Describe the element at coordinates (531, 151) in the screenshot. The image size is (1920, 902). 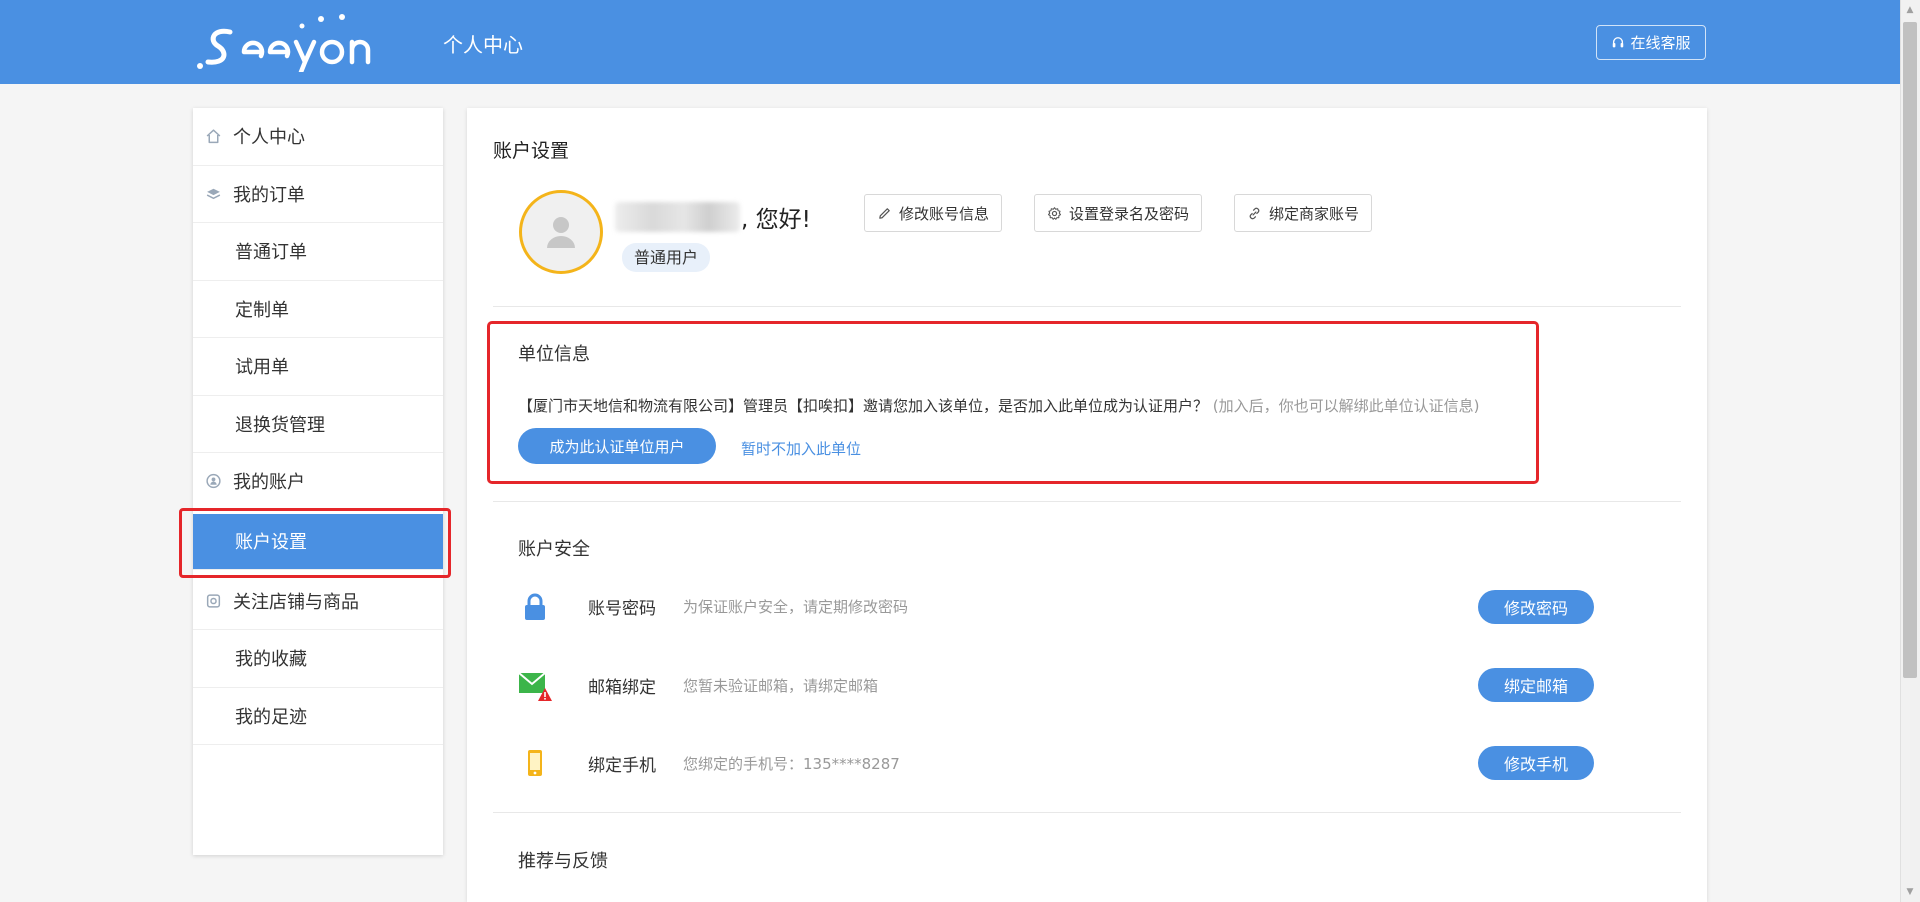
I see `page-title: 账户设置` at that location.